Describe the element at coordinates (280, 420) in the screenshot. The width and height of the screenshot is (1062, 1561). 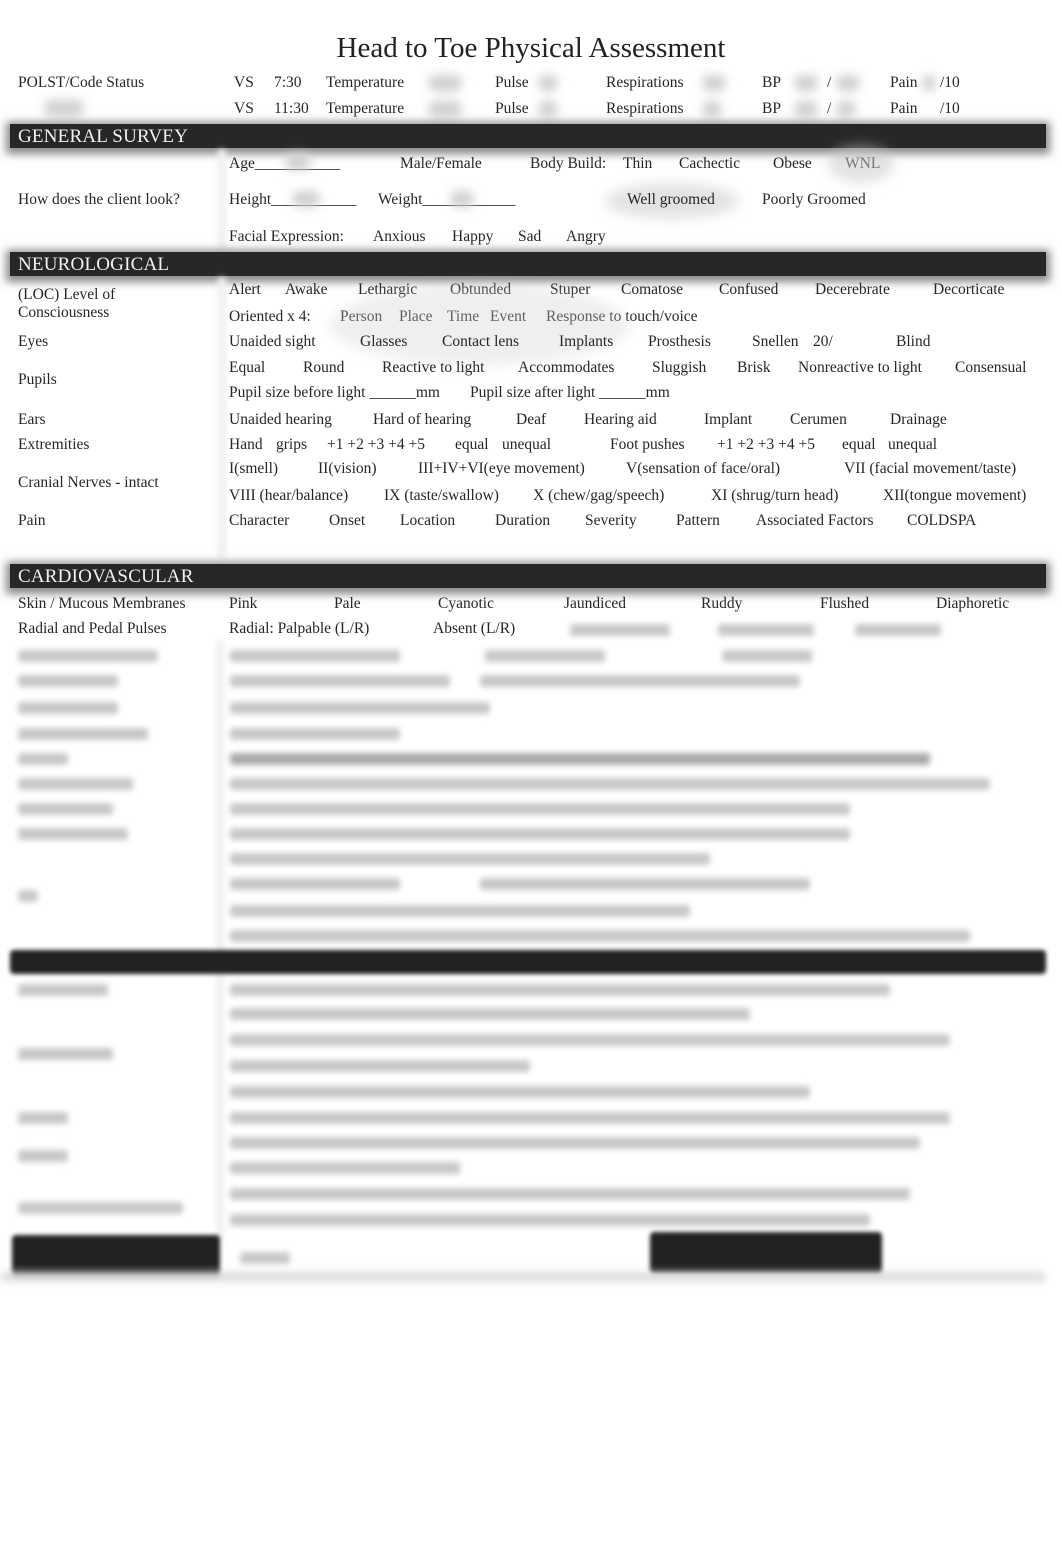
I see `option-unaided-hearing: Unaided hearing` at that location.